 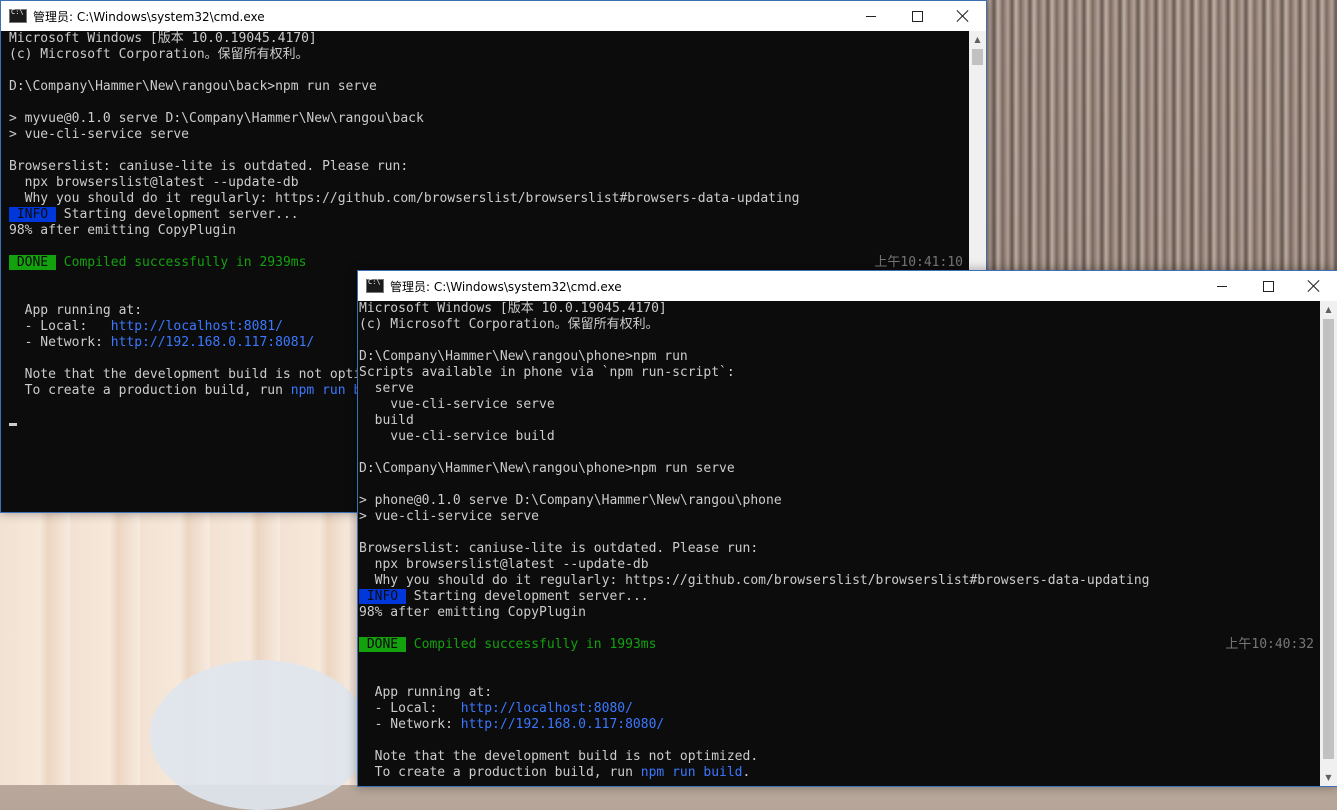 What do you see at coordinates (563, 724) in the screenshot?
I see `console-link: http://192.168.0.117:8080/` at bounding box center [563, 724].